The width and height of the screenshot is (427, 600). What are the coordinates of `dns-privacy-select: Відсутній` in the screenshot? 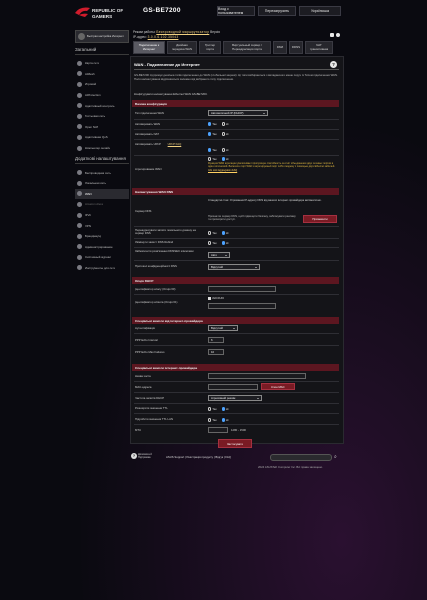 It's located at (234, 267).